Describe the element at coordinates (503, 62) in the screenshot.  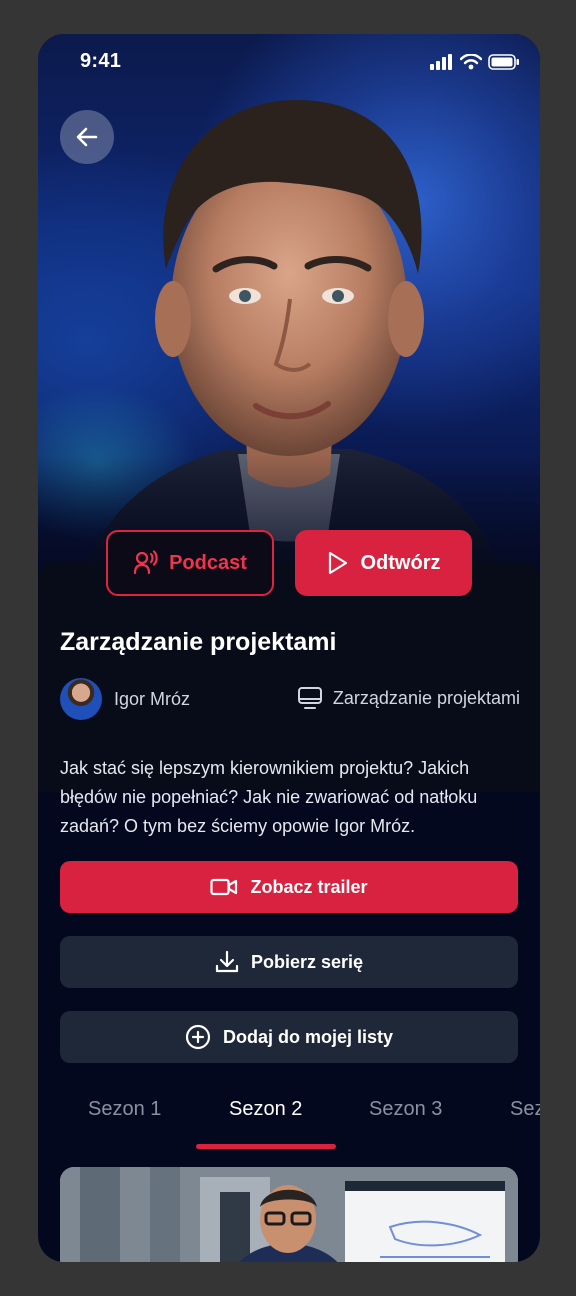
I see `battery-icon` at that location.